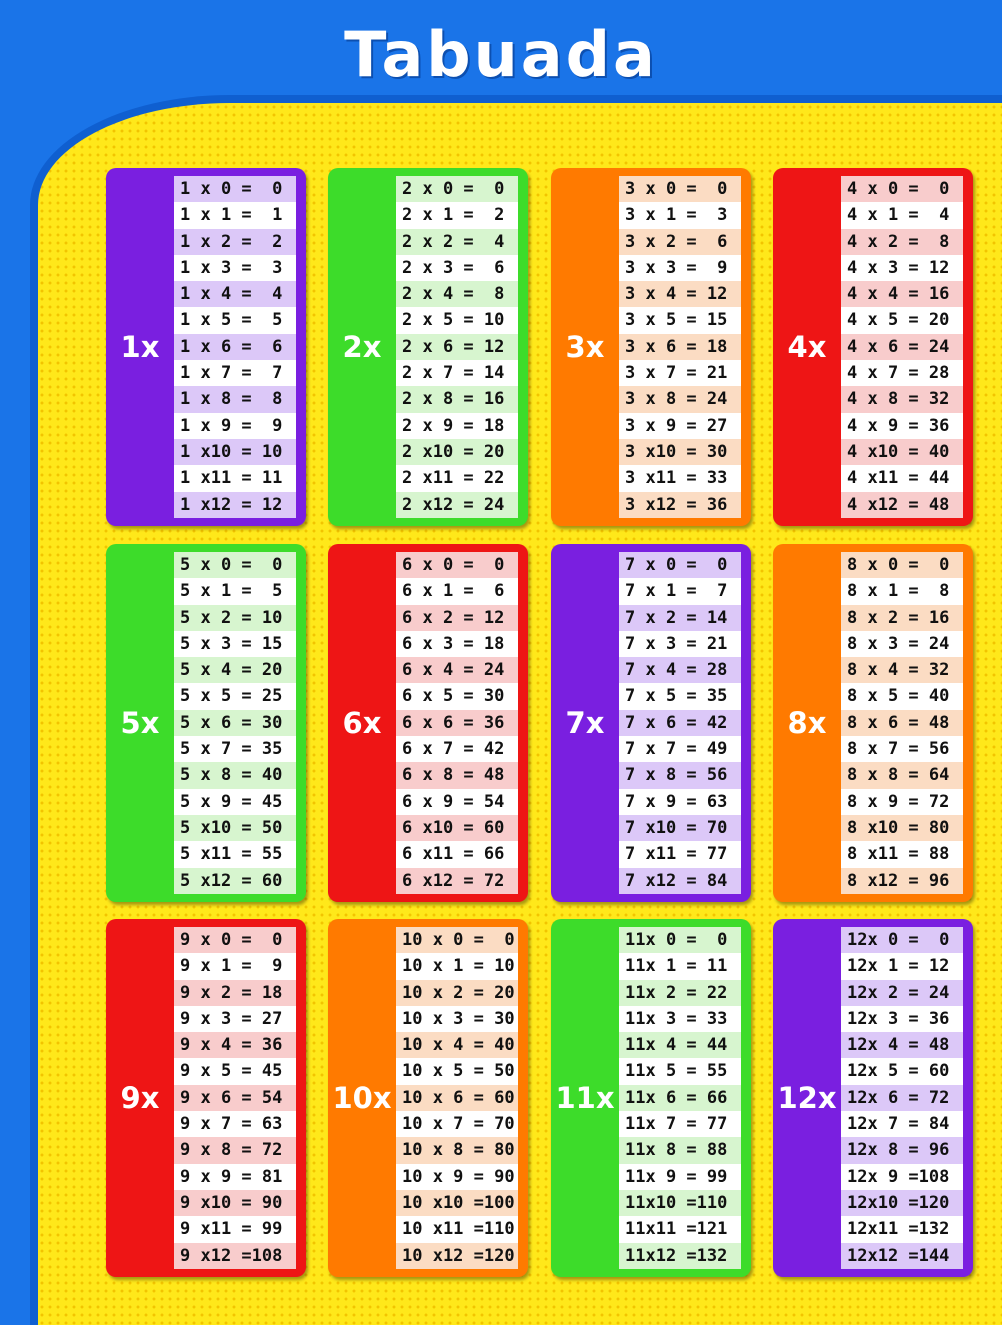  I want to click on table-row: 4 x 9 = 36, so click(902, 425).